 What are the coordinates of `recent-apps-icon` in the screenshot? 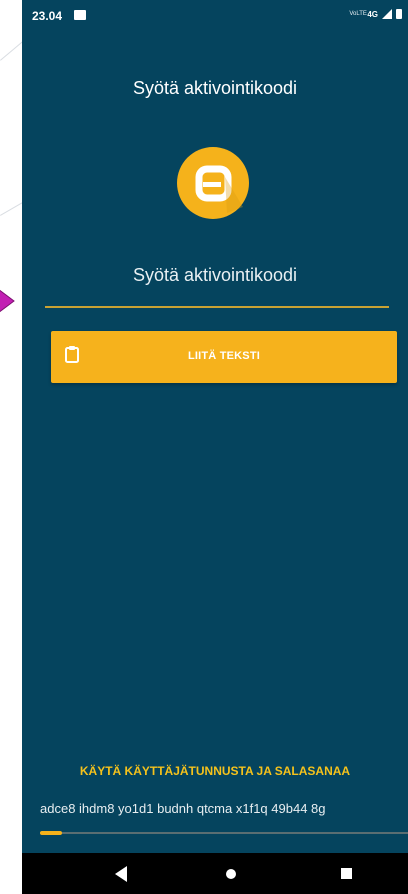 It's located at (346, 873).